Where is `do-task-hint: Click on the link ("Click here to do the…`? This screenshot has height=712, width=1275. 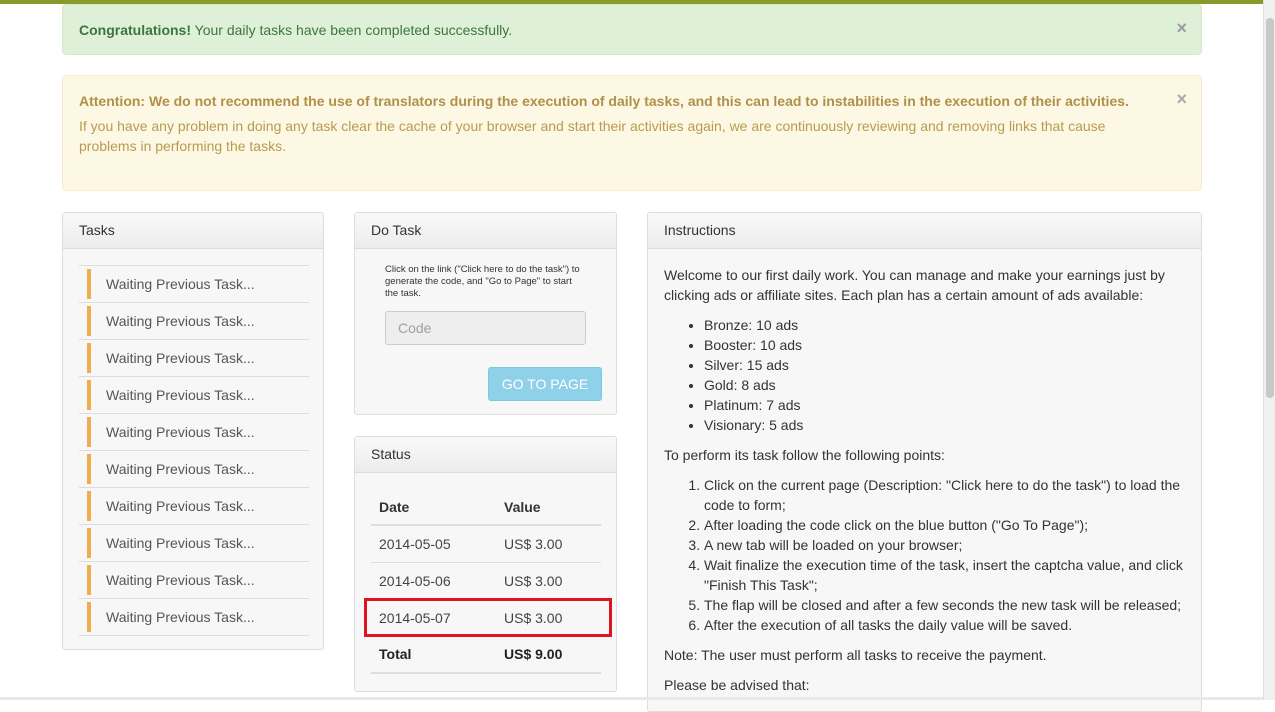 do-task-hint: Click on the link ("Click here to do the… is located at coordinates (485, 282).